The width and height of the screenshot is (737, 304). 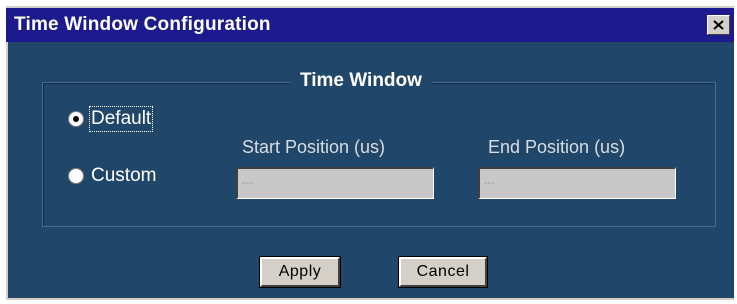 What do you see at coordinates (123, 176) in the screenshot?
I see `custom-radio-label: Custom` at bounding box center [123, 176].